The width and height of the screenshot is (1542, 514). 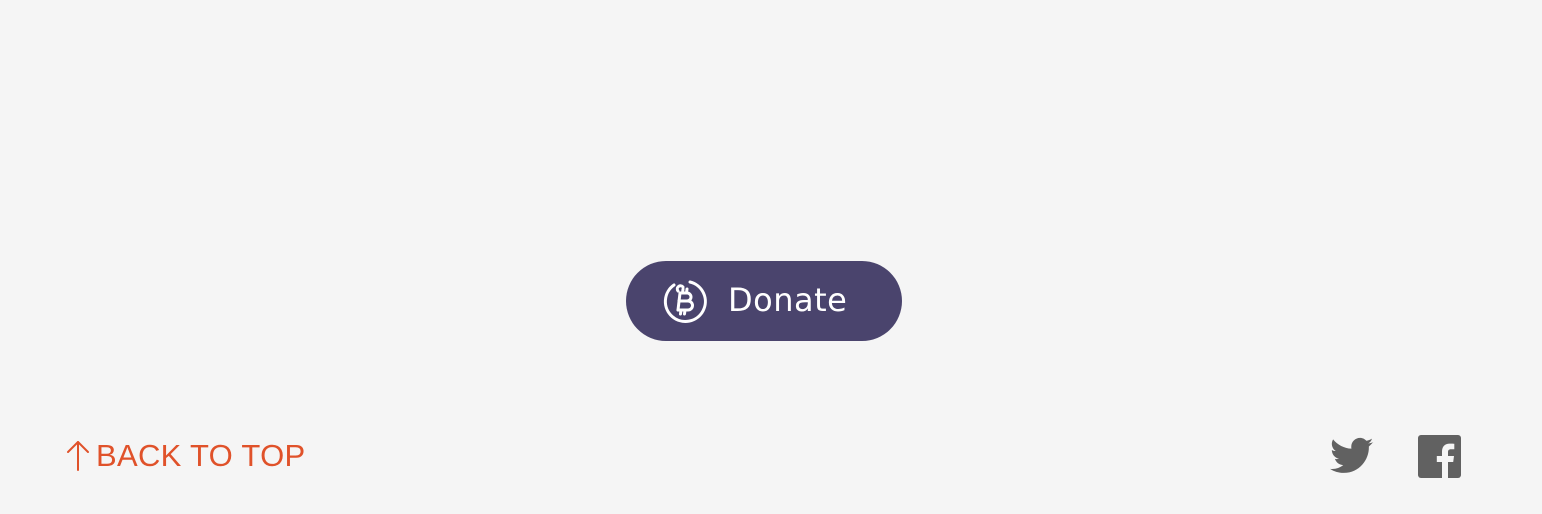 I want to click on facebook-link, so click(x=1439, y=456).